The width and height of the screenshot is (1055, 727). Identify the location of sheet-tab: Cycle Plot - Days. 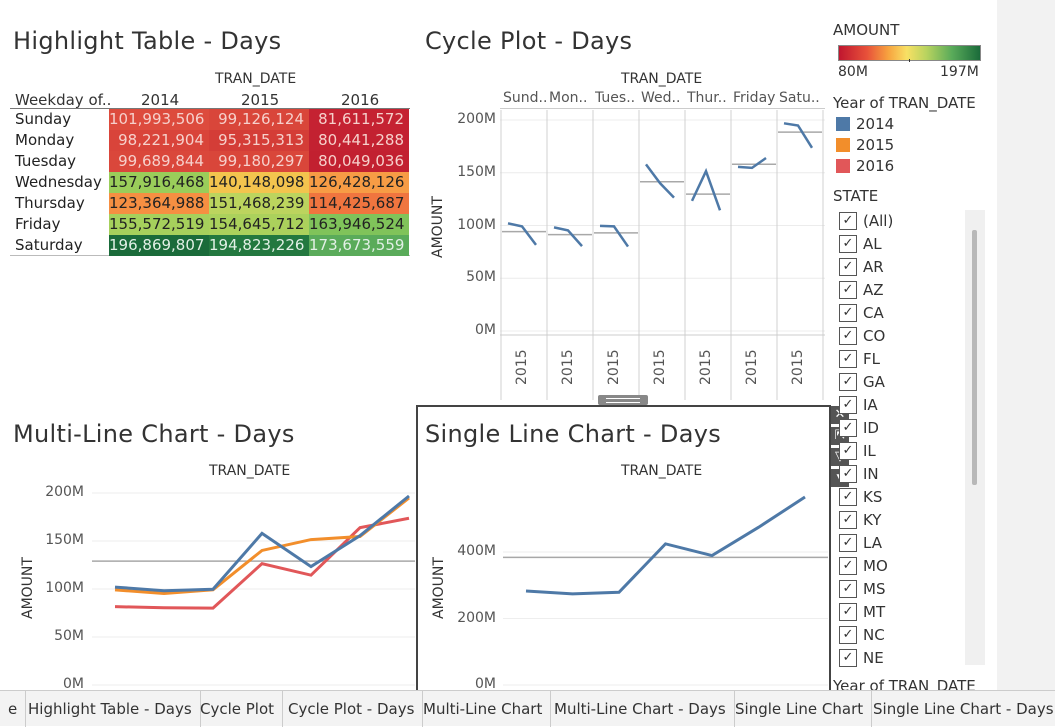
(352, 709).